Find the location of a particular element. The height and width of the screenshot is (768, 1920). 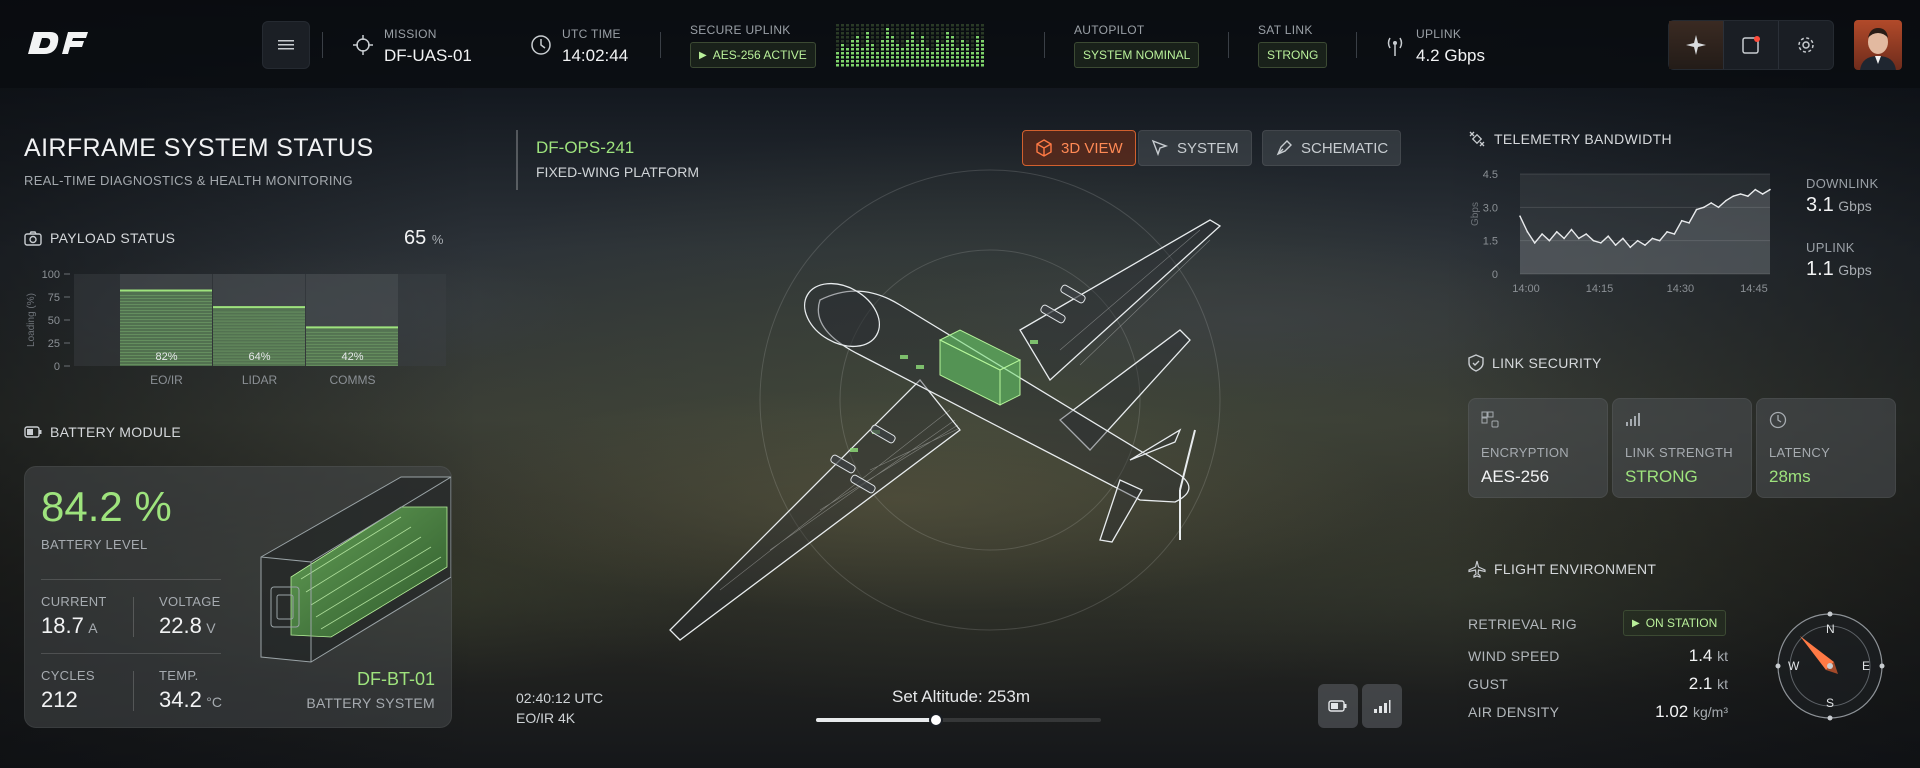

link-security-label: LINK SECURITY is located at coordinates (1547, 363).